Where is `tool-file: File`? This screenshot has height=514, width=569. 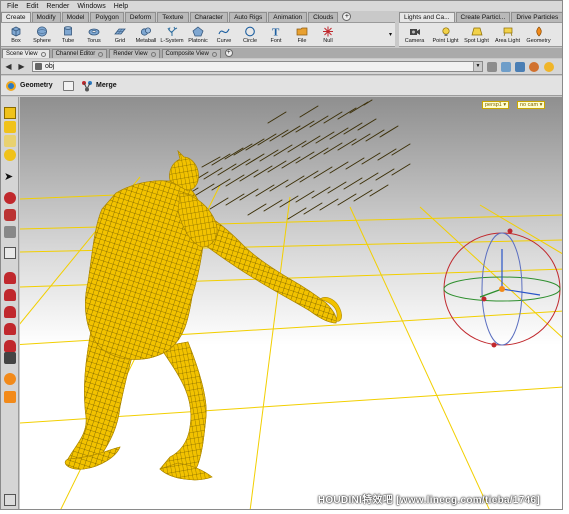
tool-file: File is located at coordinates (302, 34).